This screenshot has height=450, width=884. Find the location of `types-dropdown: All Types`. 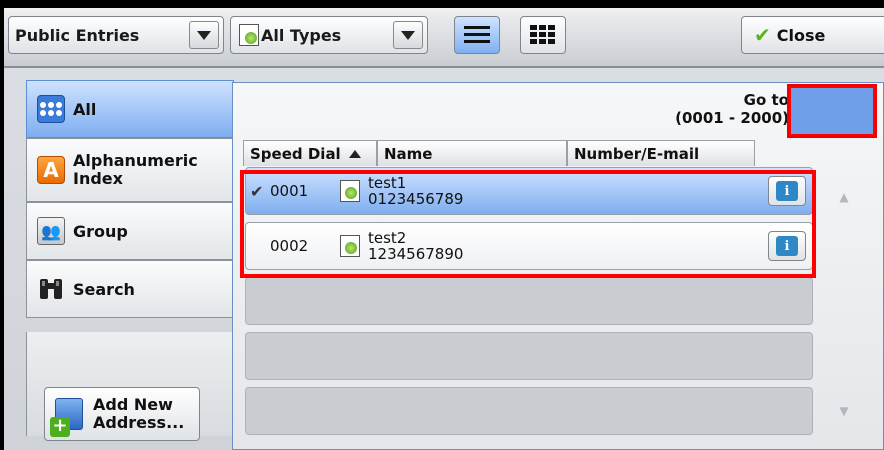

types-dropdown: All Types is located at coordinates (329, 35).